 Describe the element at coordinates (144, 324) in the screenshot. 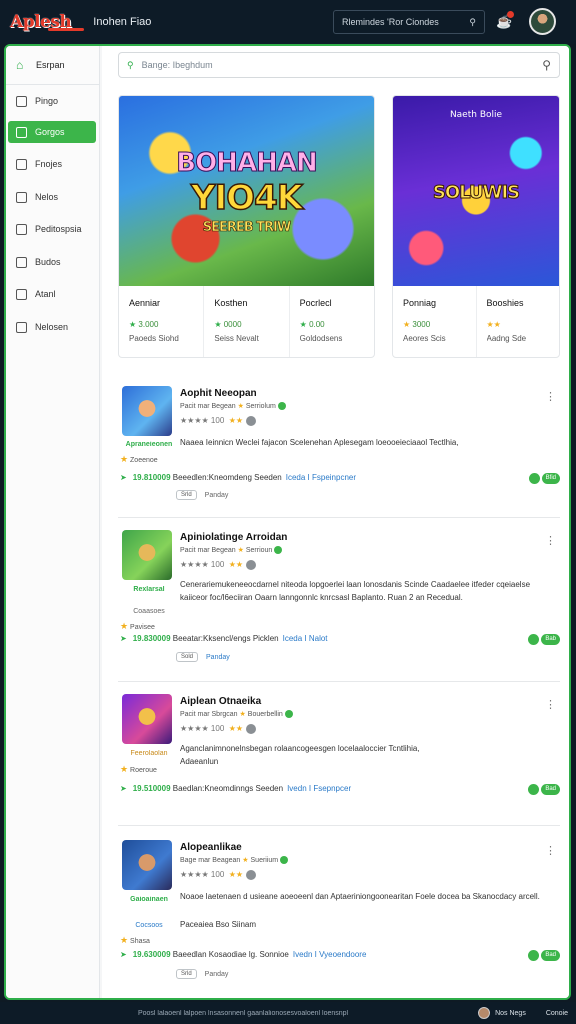

I see `meta-rating: ★ 3.000` at that location.